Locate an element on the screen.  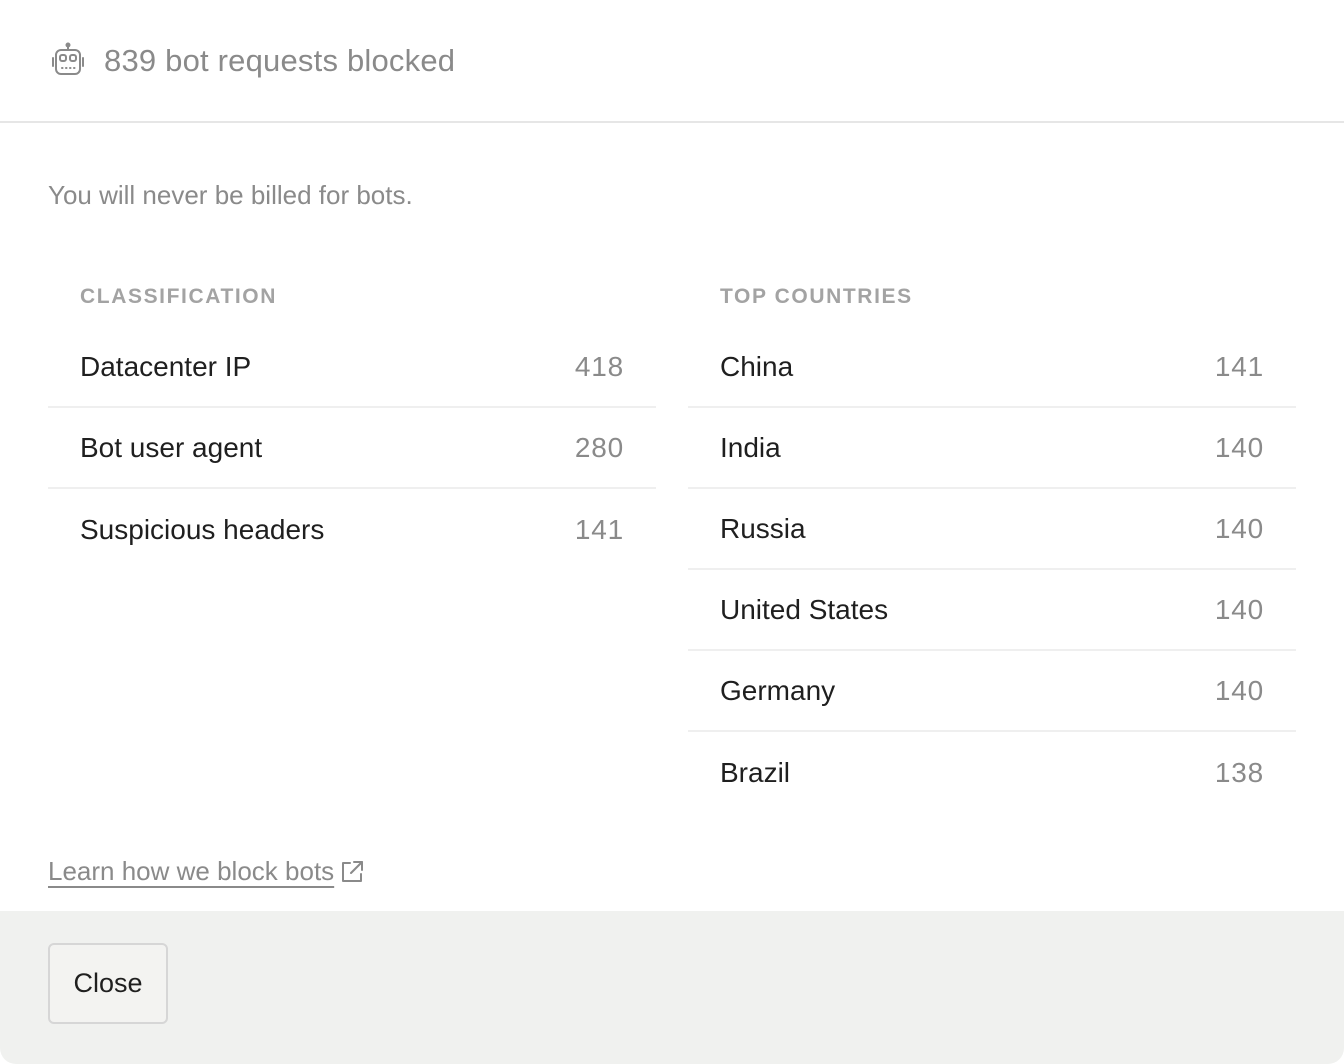
country-row: Russia 140 is located at coordinates (992, 529).